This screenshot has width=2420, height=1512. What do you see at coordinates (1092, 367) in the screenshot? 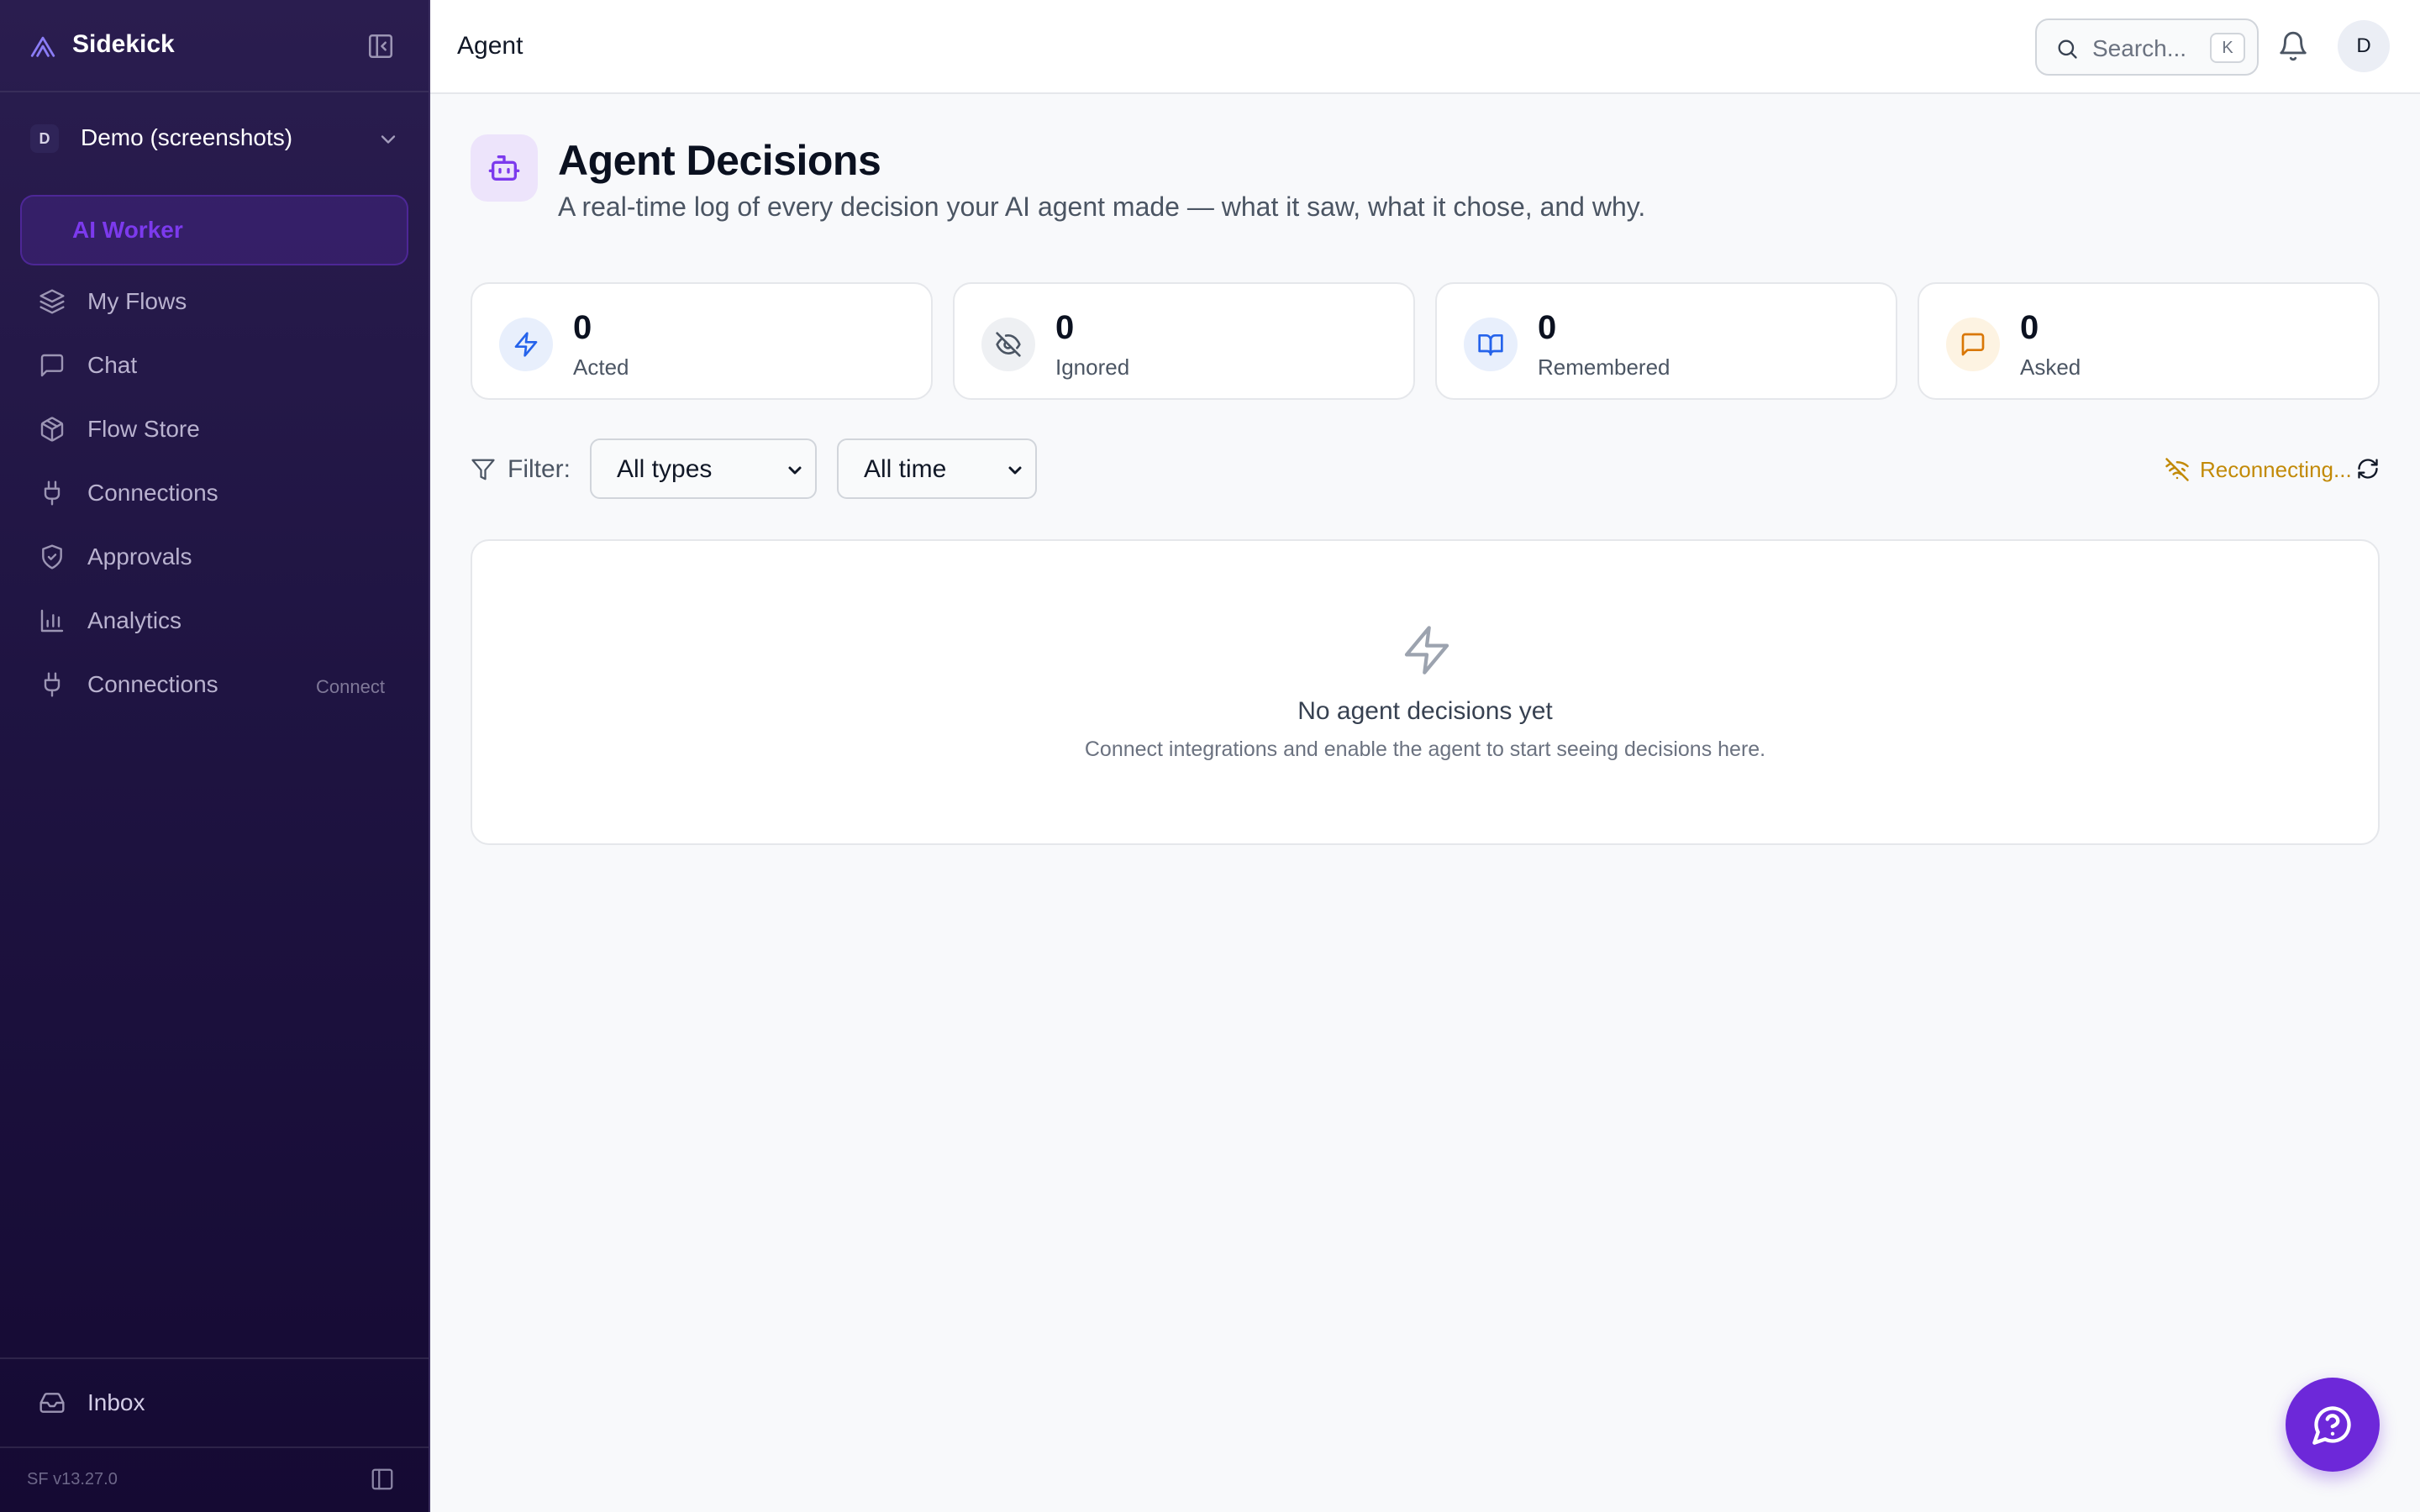
I see `stat-label: Ignored` at bounding box center [1092, 367].